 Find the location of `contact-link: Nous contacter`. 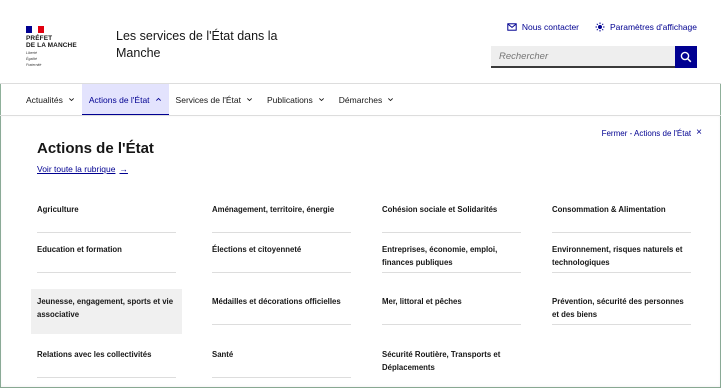

contact-link: Nous contacter is located at coordinates (543, 27).